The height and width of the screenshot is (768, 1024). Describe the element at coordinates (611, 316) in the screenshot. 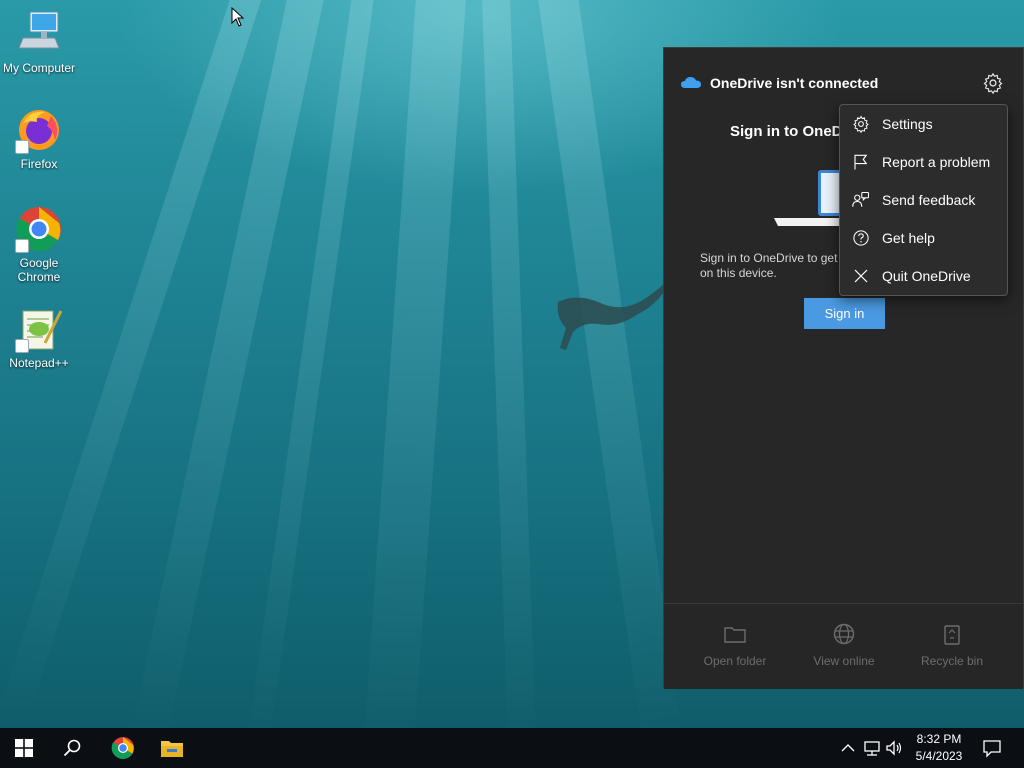

I see `swimmer-silhouette` at that location.